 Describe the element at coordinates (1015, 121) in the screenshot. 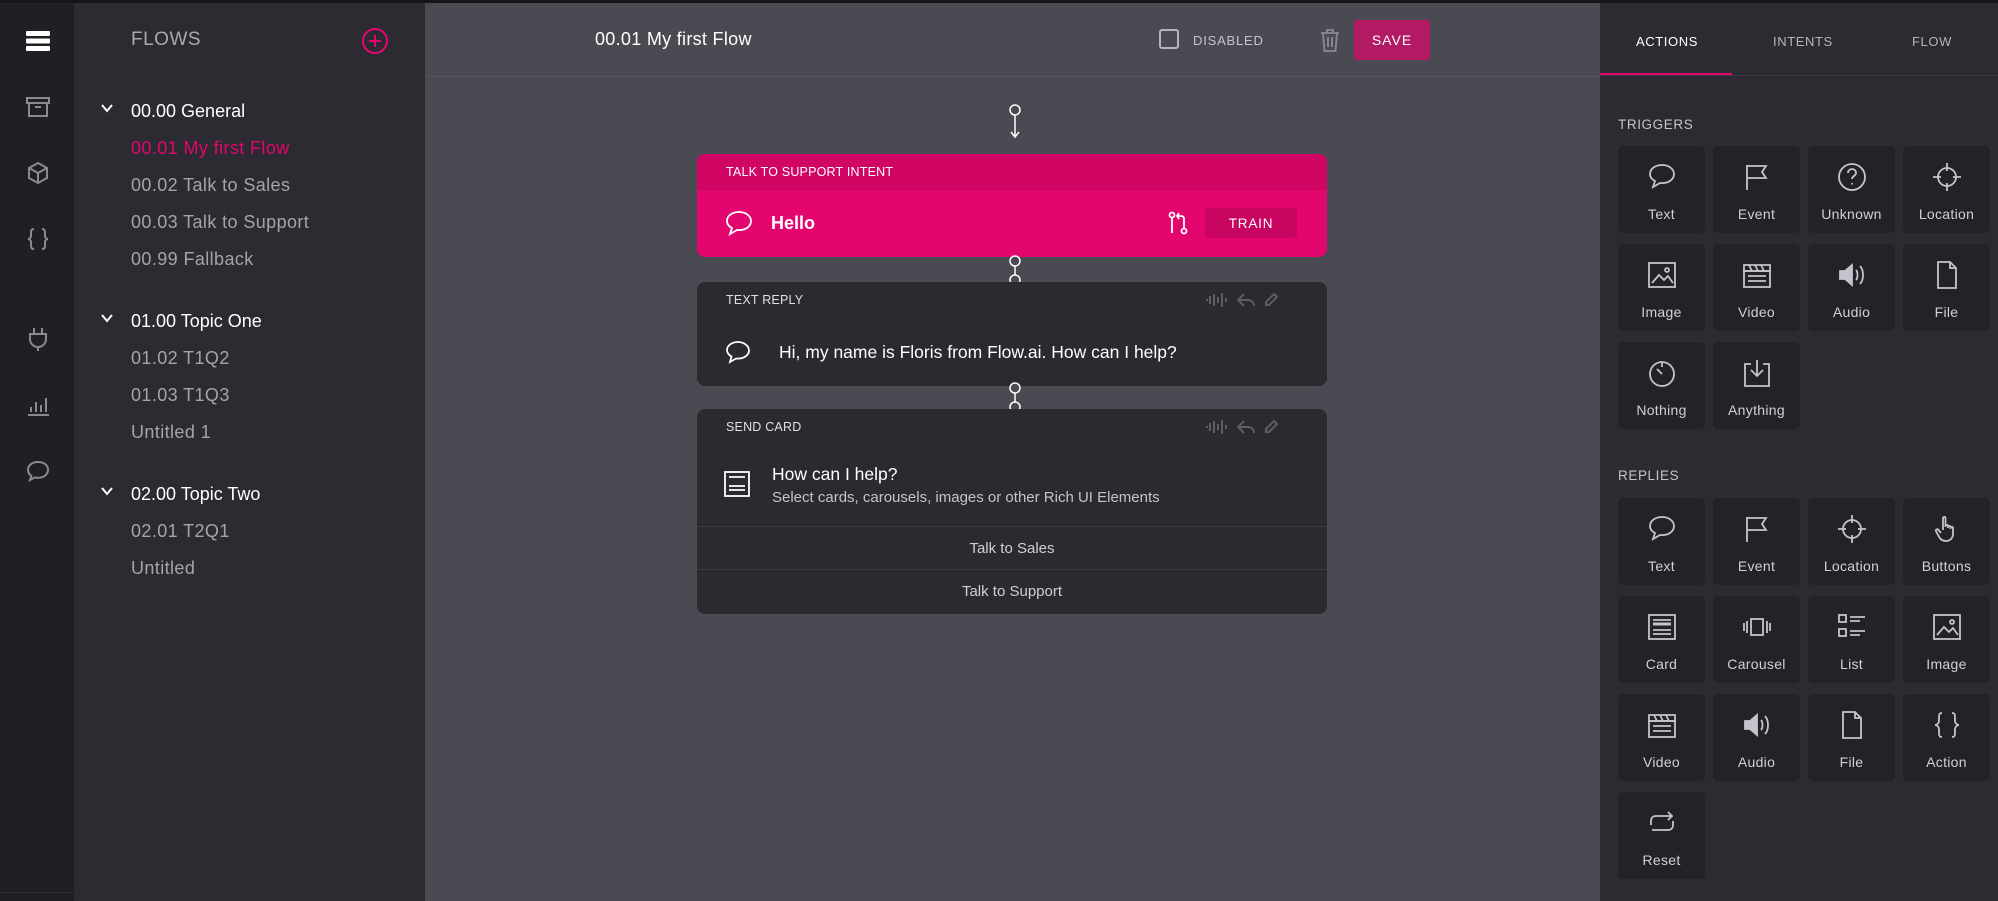

I see `start-connector` at that location.